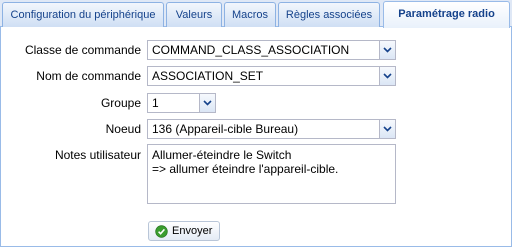  Describe the element at coordinates (329, 14) in the screenshot. I see `tab-associated-rules: Règles associées` at that location.